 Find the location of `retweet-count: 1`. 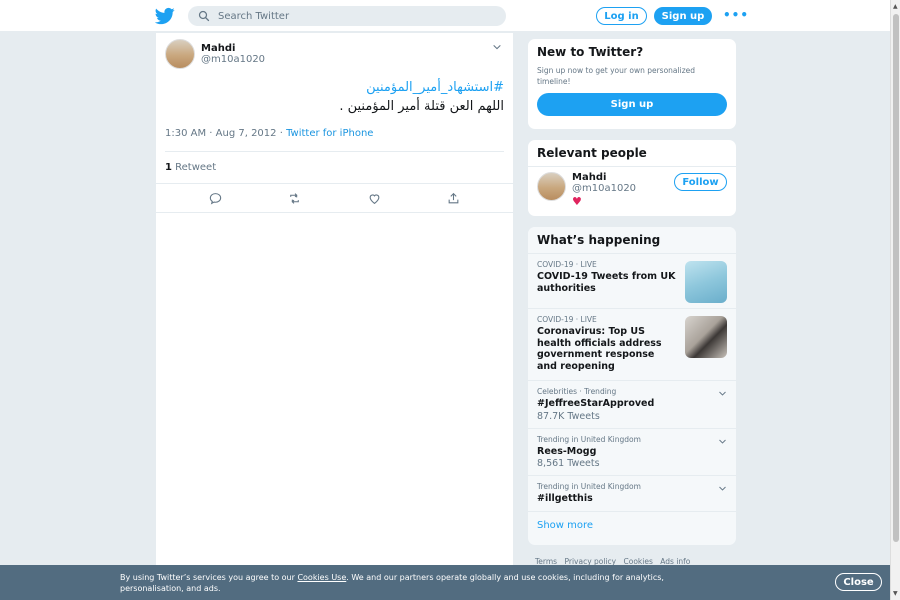

retweet-count: 1 is located at coordinates (168, 167).